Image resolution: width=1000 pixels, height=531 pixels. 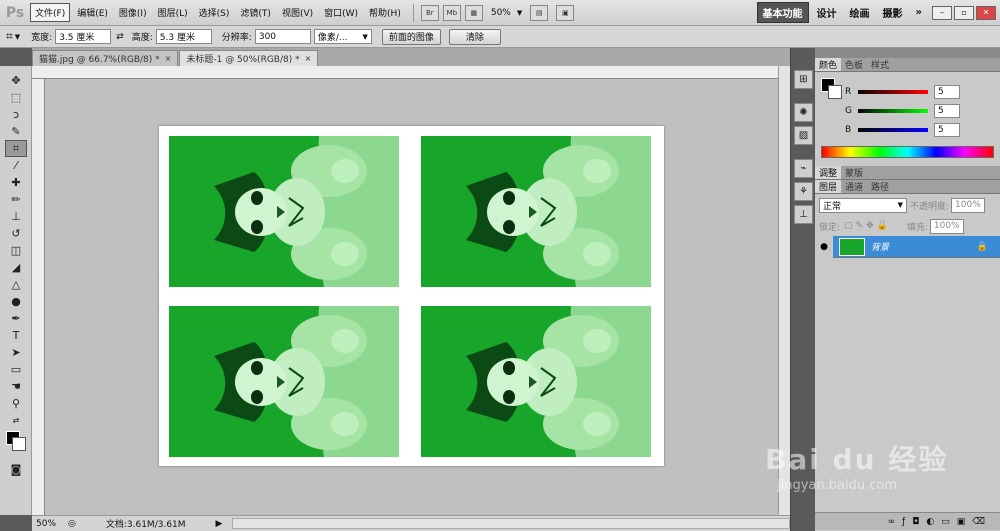 What do you see at coordinates (536, 211) in the screenshot?
I see `photo-top-right` at bounding box center [536, 211].